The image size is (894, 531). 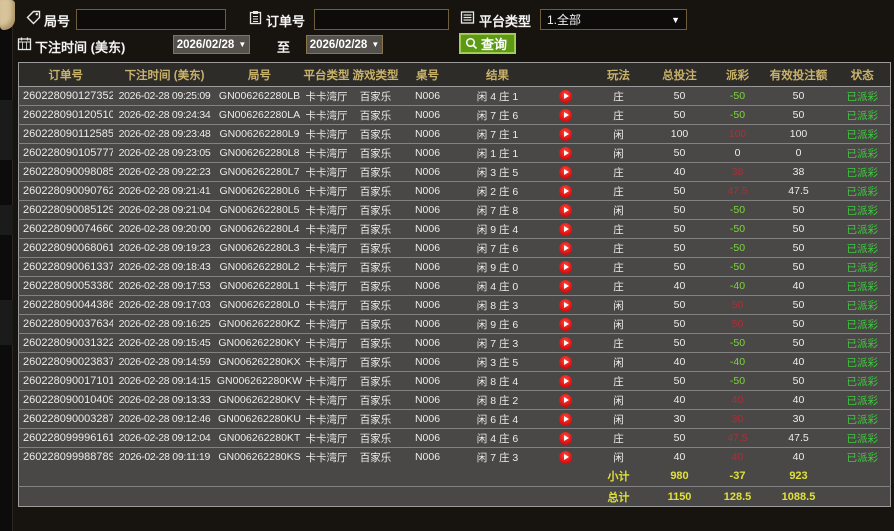 I want to click on cell-bet-time: 2026-02-28 09:13:33, so click(x=164, y=400).